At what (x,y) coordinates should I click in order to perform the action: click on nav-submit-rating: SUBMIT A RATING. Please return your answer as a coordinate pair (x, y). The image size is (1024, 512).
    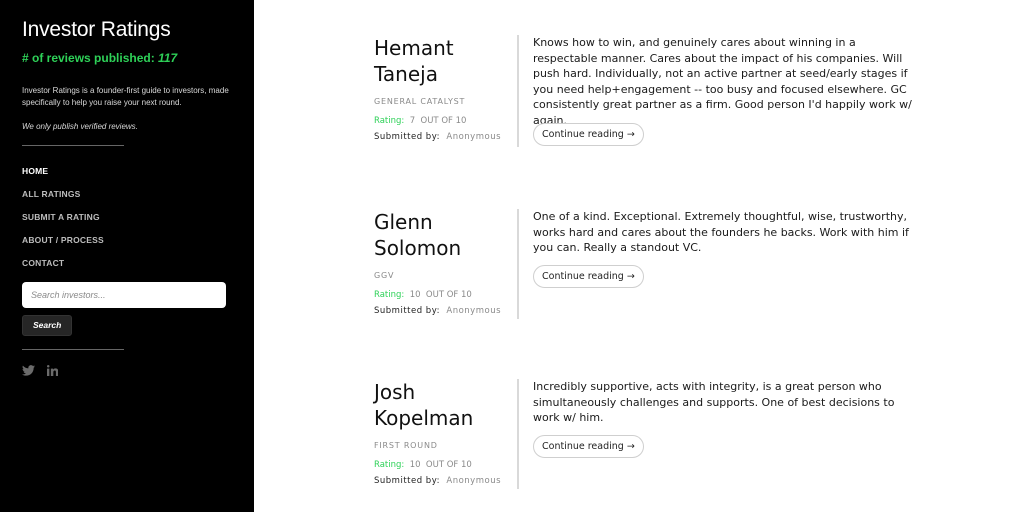
    Looking at the image, I should click on (127, 223).